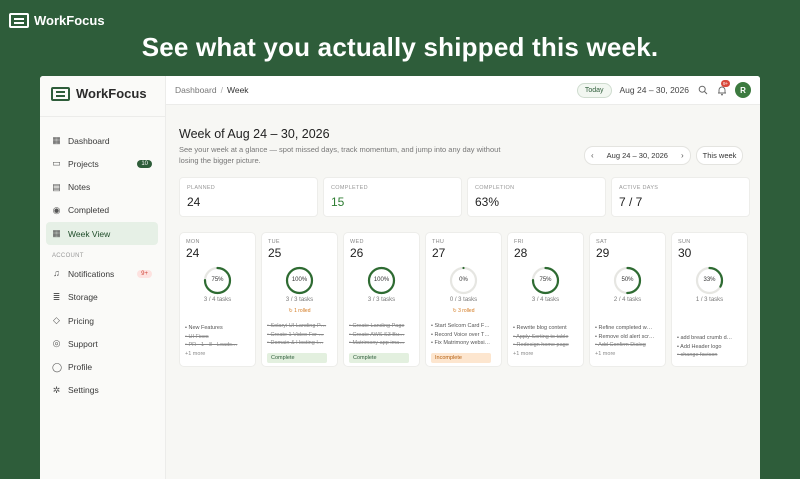 This screenshot has width=800, height=479. What do you see at coordinates (680, 197) in the screenshot?
I see `stat-card-active-days: ACTIVE DAYS 7 / 7` at bounding box center [680, 197].